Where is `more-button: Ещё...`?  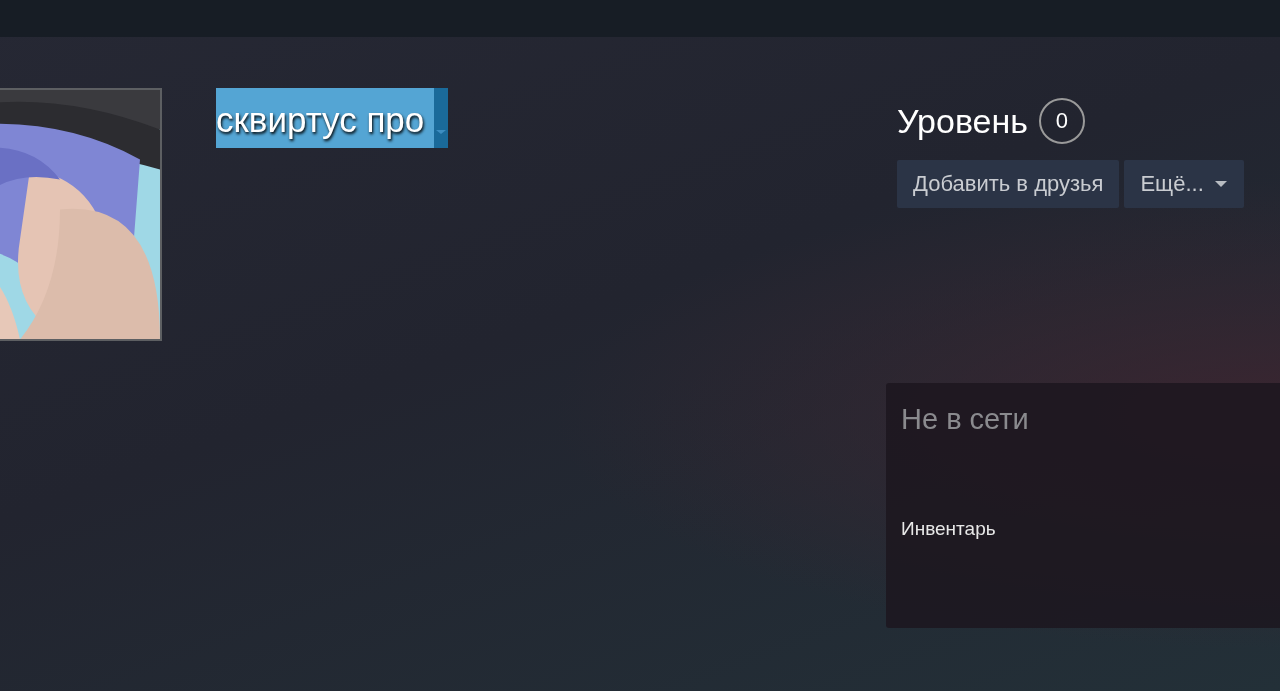 more-button: Ещё... is located at coordinates (1184, 184).